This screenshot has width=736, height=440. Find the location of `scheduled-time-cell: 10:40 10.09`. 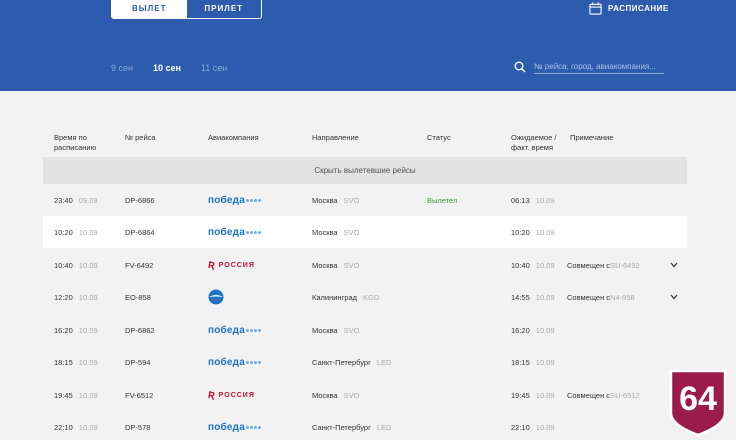

scheduled-time-cell: 10:40 10.09 is located at coordinates (76, 265).